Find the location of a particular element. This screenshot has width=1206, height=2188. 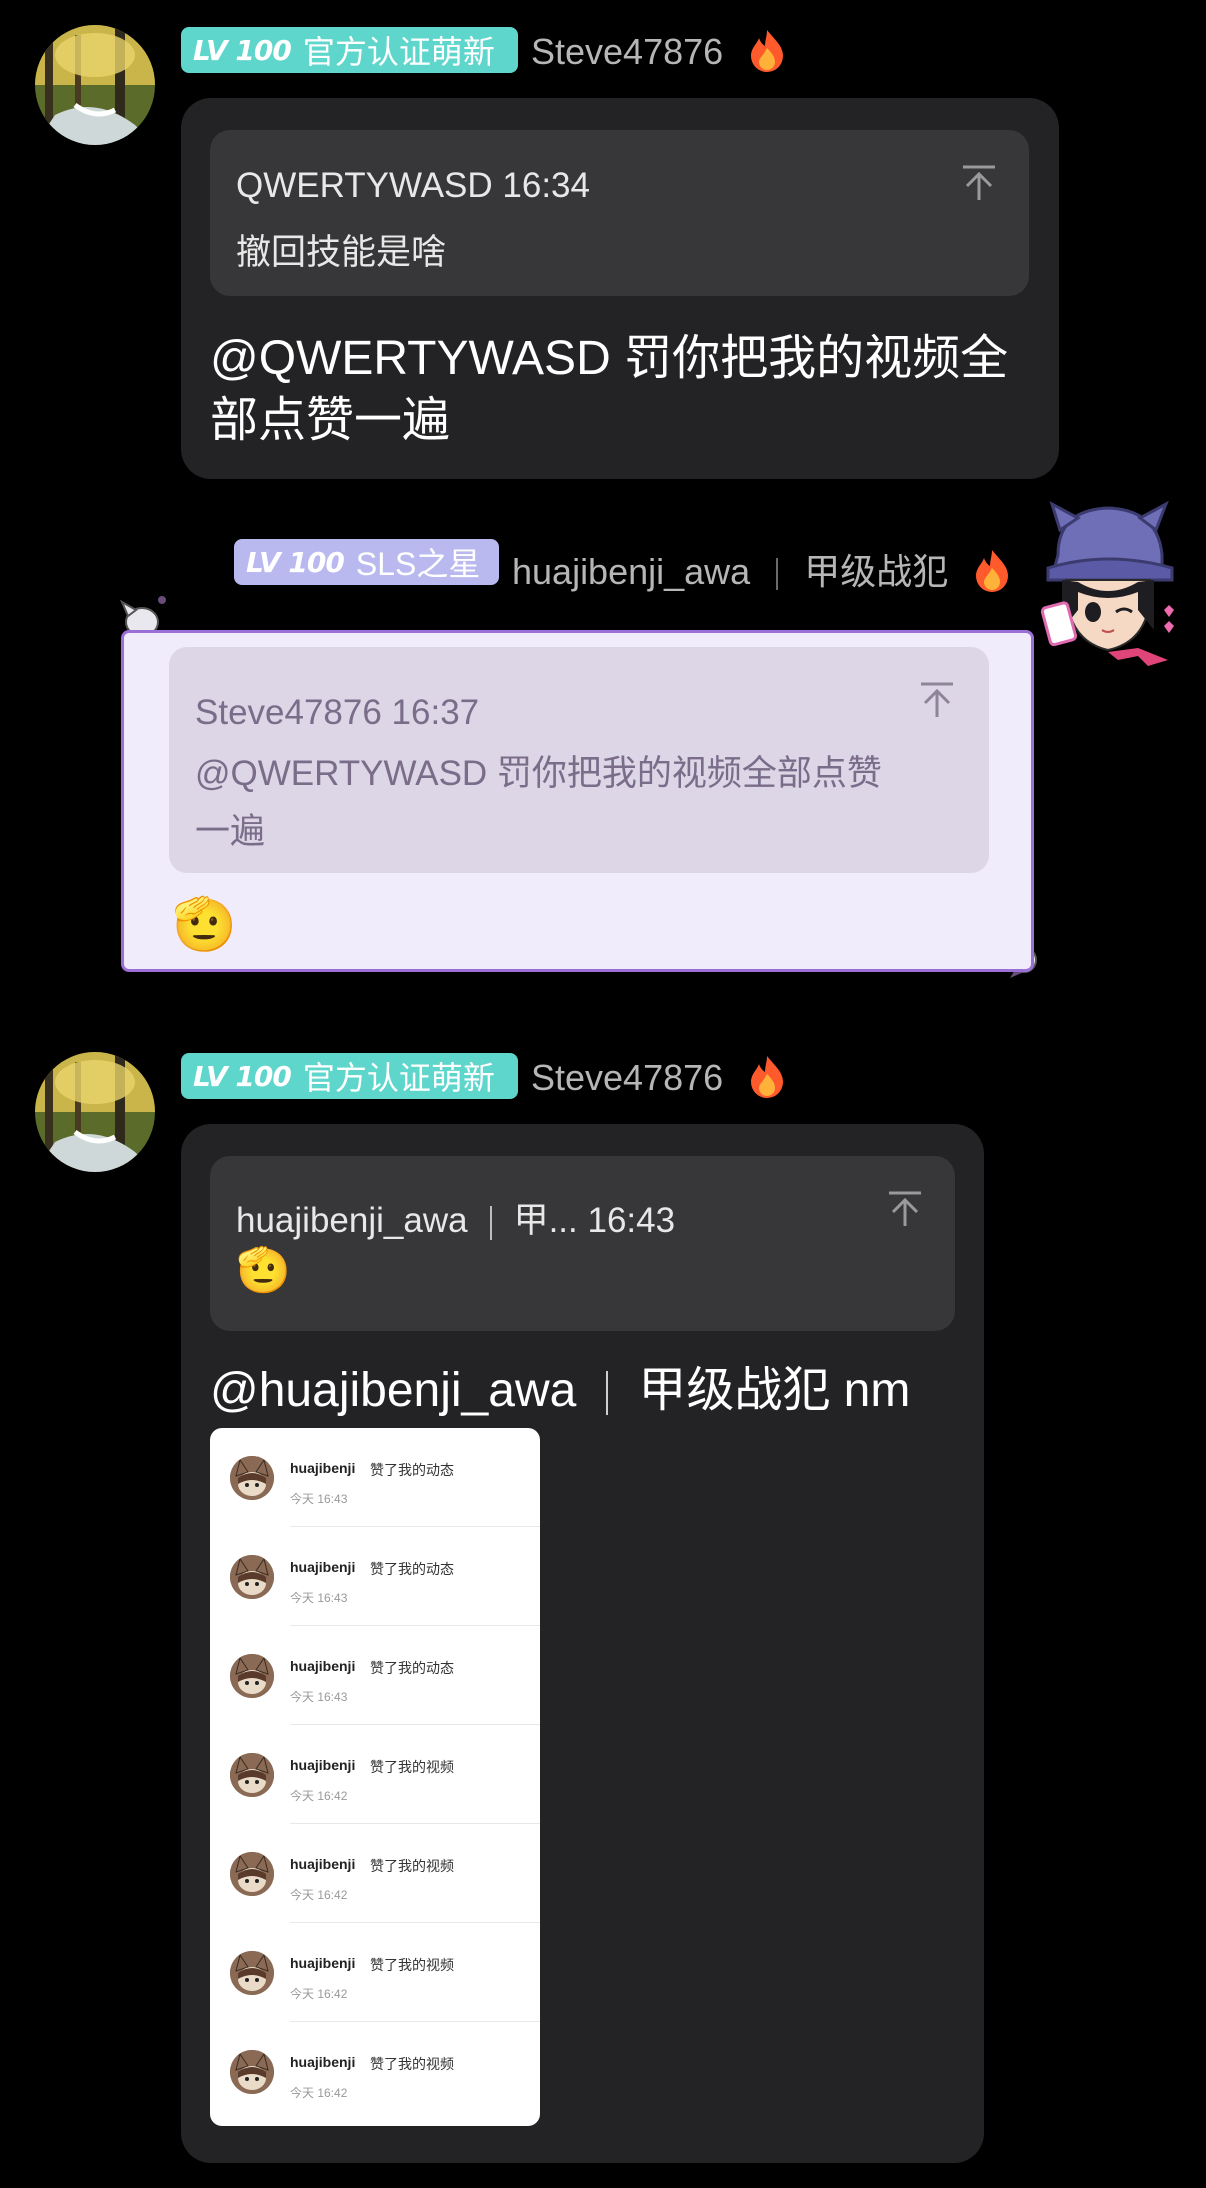

mention-tag: 甲级战犯 nm is located at coordinates (774, 1390).